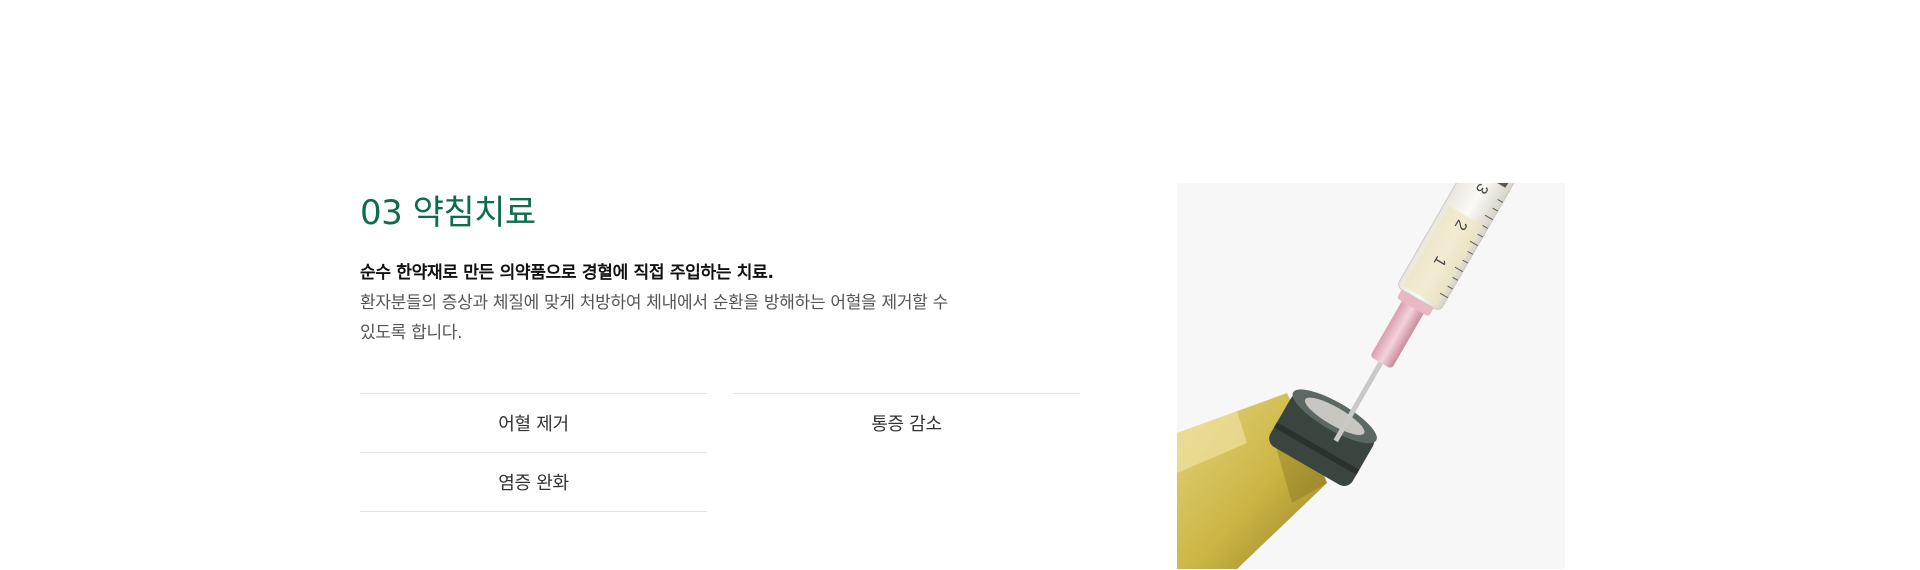 The height and width of the screenshot is (570, 1920). What do you see at coordinates (720, 452) in the screenshot?
I see `benefit-tag-grid: 어혈 제거 통증 감소 염증 완화` at bounding box center [720, 452].